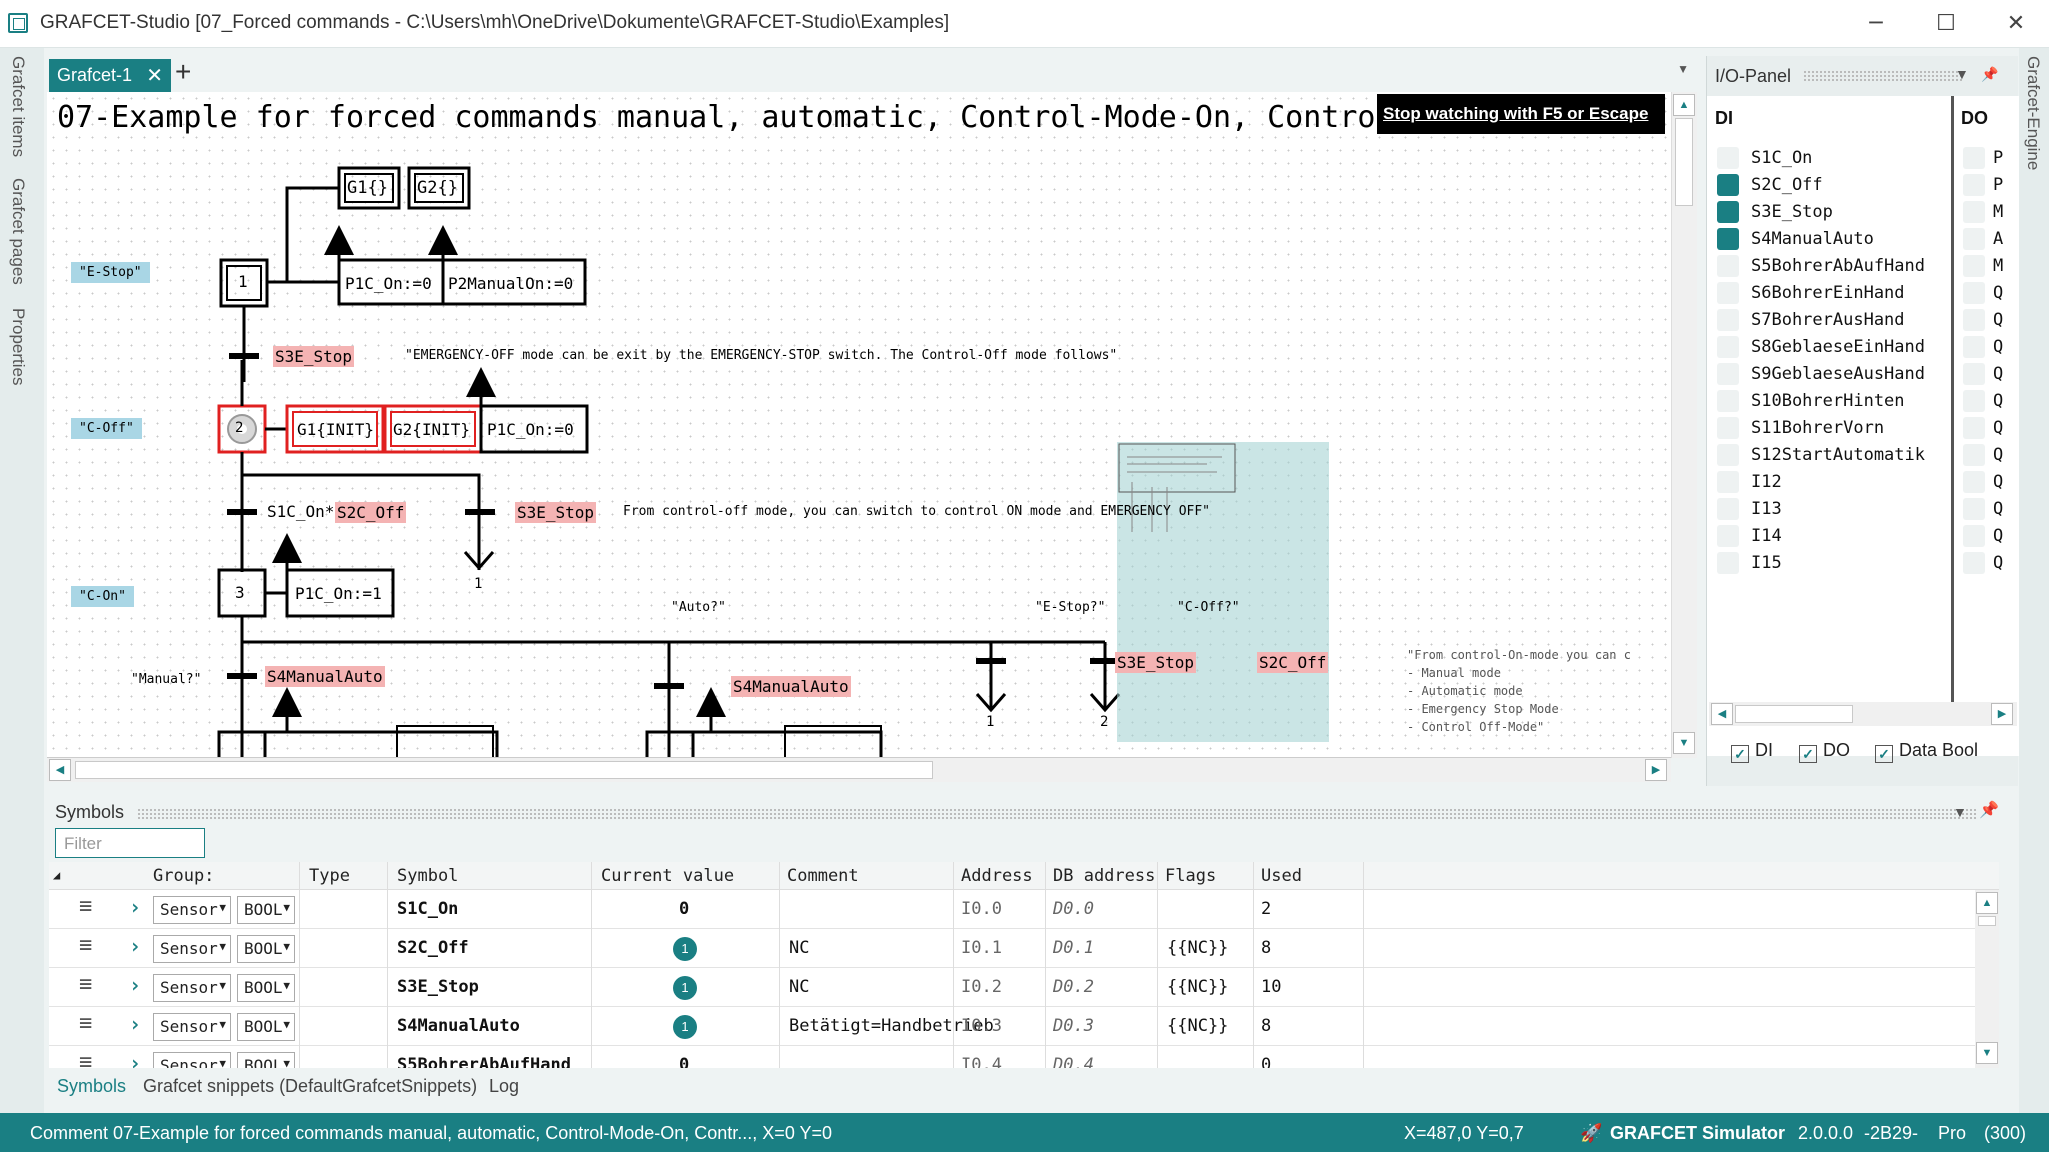 The height and width of the screenshot is (1152, 2049). What do you see at coordinates (2033, 113) in the screenshot?
I see `tab-grafcet-engine: Grafcet-Engine` at bounding box center [2033, 113].